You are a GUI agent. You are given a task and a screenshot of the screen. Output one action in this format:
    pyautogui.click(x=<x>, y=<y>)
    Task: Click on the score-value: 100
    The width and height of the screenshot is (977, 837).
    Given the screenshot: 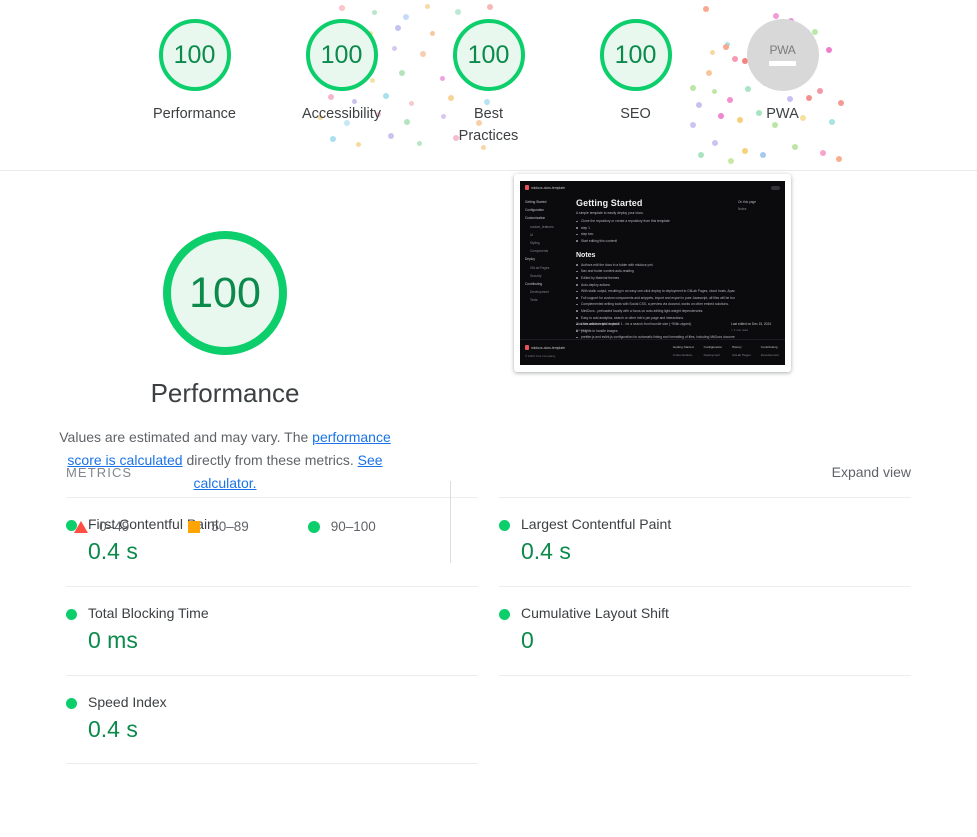 What is the action you would take?
    pyautogui.click(x=635, y=54)
    